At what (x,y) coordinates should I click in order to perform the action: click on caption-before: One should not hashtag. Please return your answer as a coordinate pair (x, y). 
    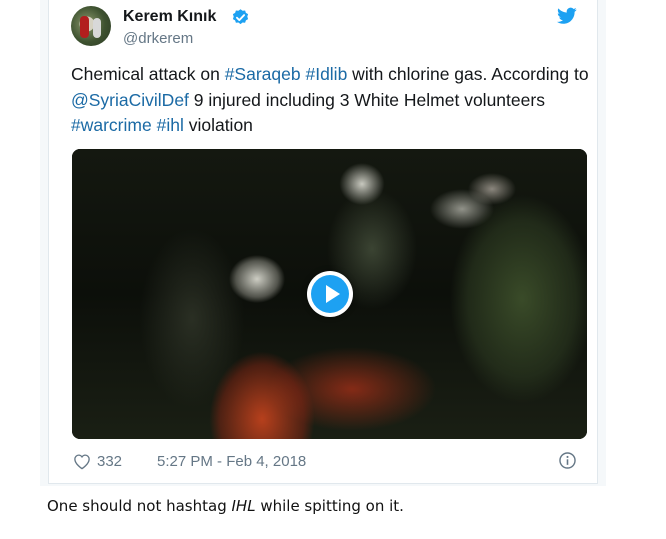
    Looking at the image, I should click on (139, 506).